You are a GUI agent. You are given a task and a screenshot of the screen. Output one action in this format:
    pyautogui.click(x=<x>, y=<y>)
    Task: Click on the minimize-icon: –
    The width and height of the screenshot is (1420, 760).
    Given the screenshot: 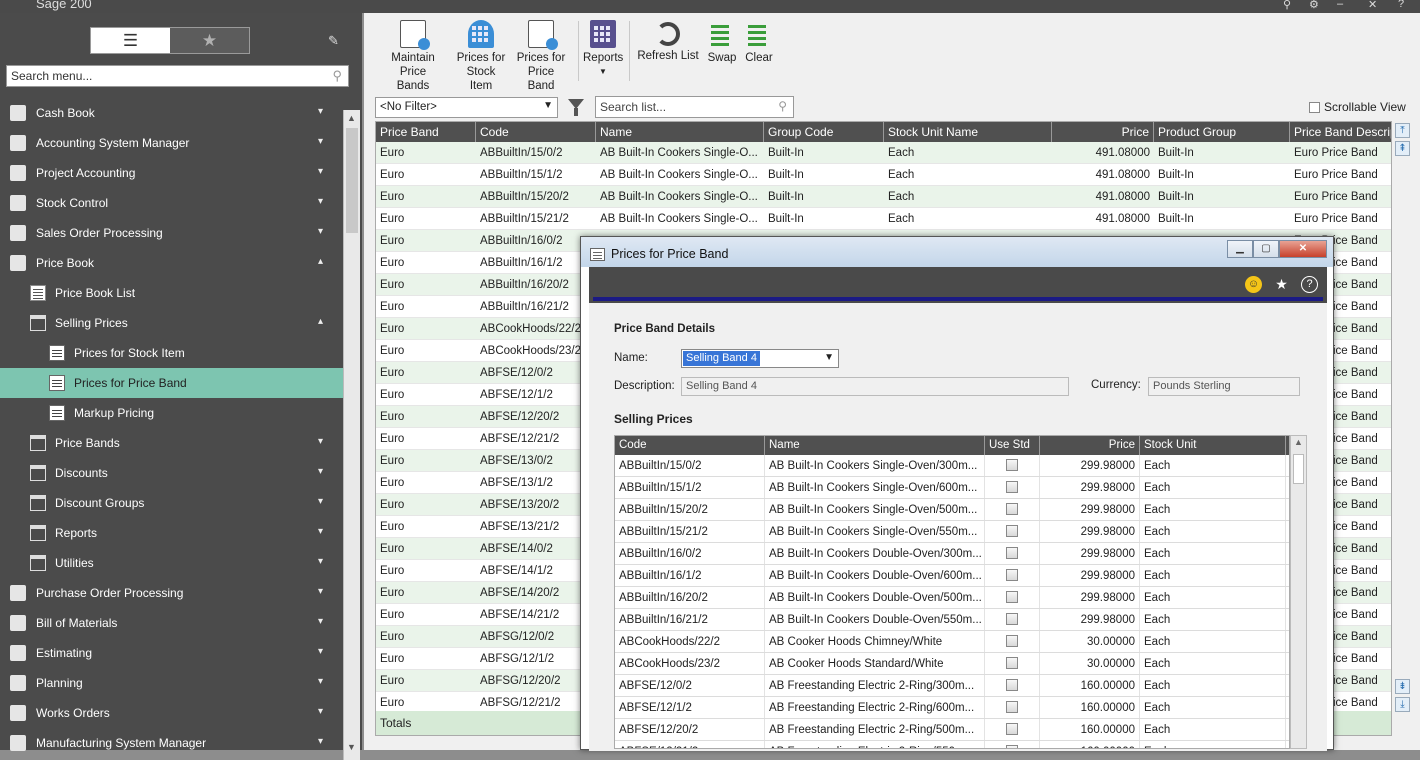 What is the action you would take?
    pyautogui.click(x=1340, y=5)
    